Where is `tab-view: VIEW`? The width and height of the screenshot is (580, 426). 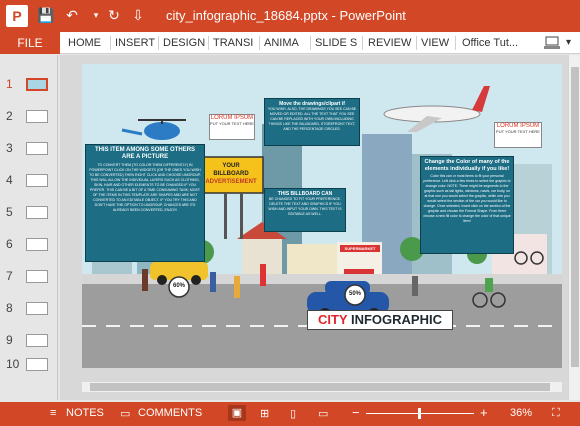 tab-view: VIEW is located at coordinates (435, 43).